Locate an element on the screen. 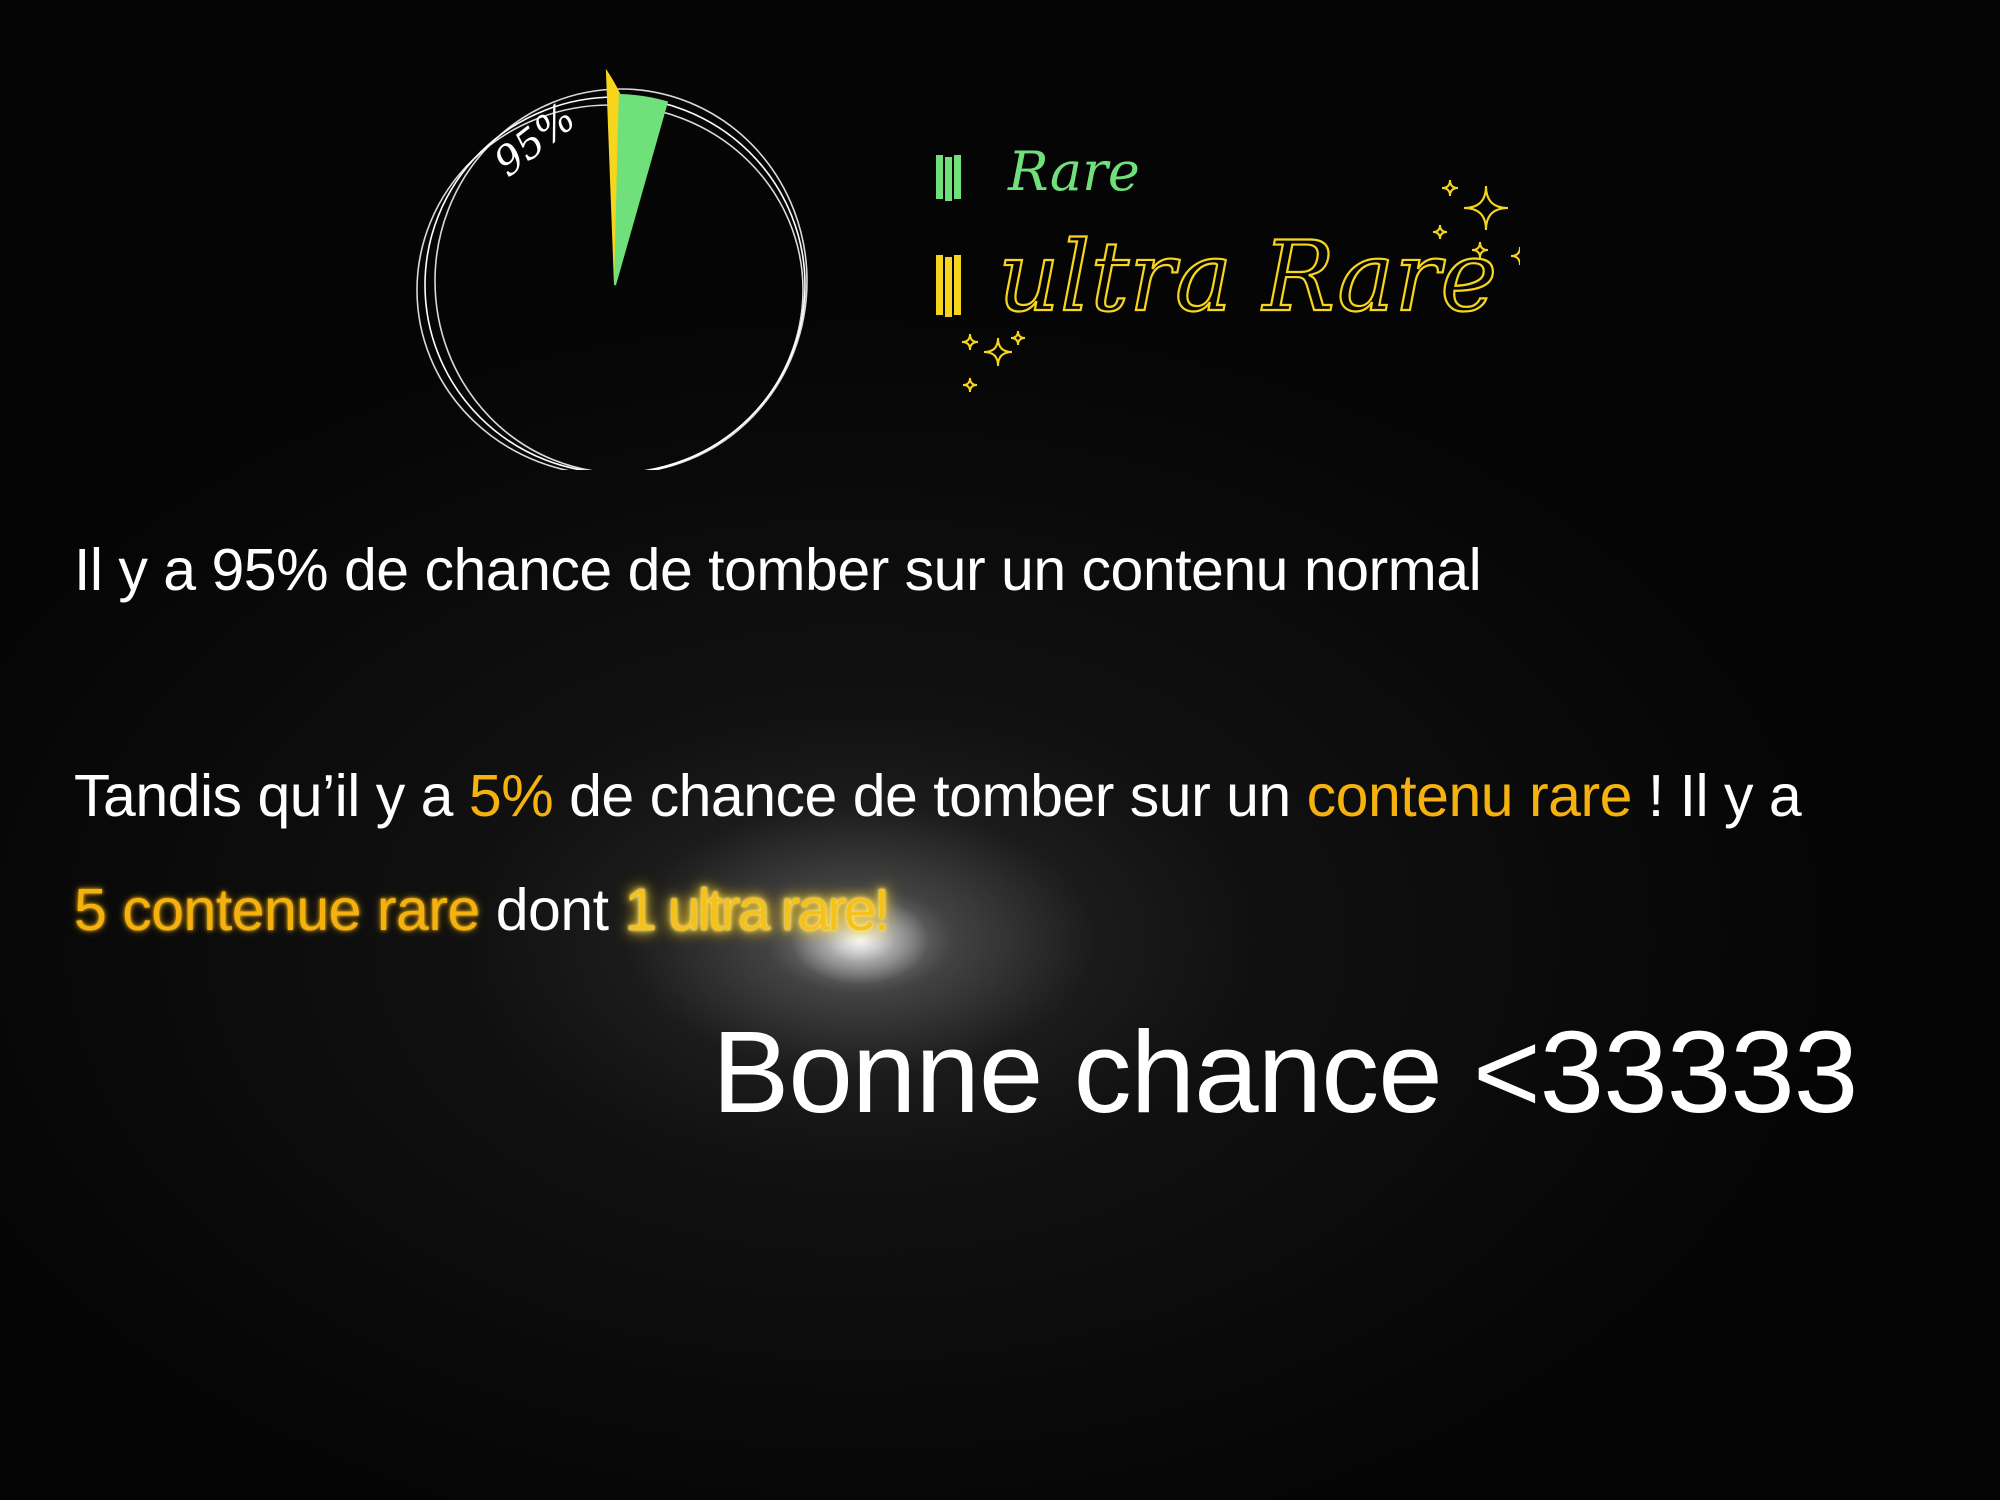  ultra-rare-highlight: 1 ultra rare! is located at coordinates (757, 910).